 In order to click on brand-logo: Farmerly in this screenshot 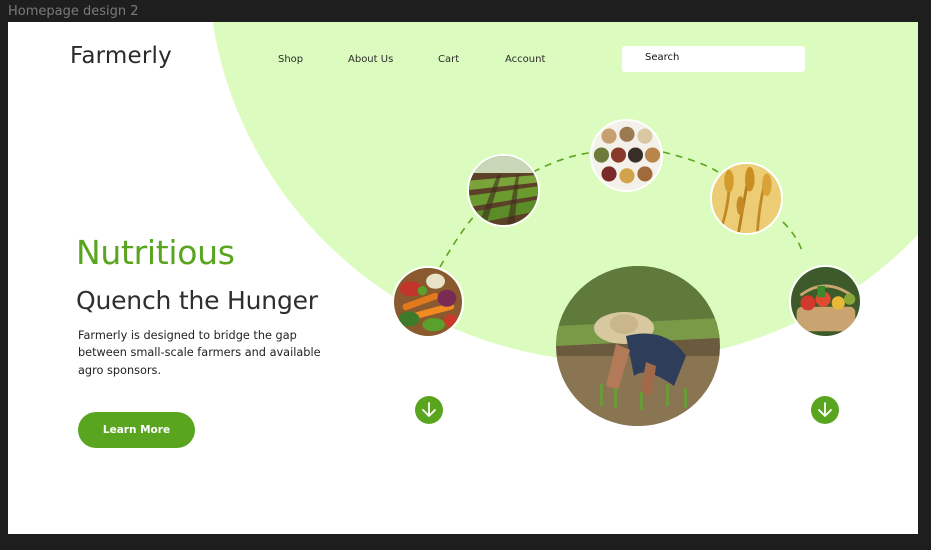, I will do `click(121, 56)`.